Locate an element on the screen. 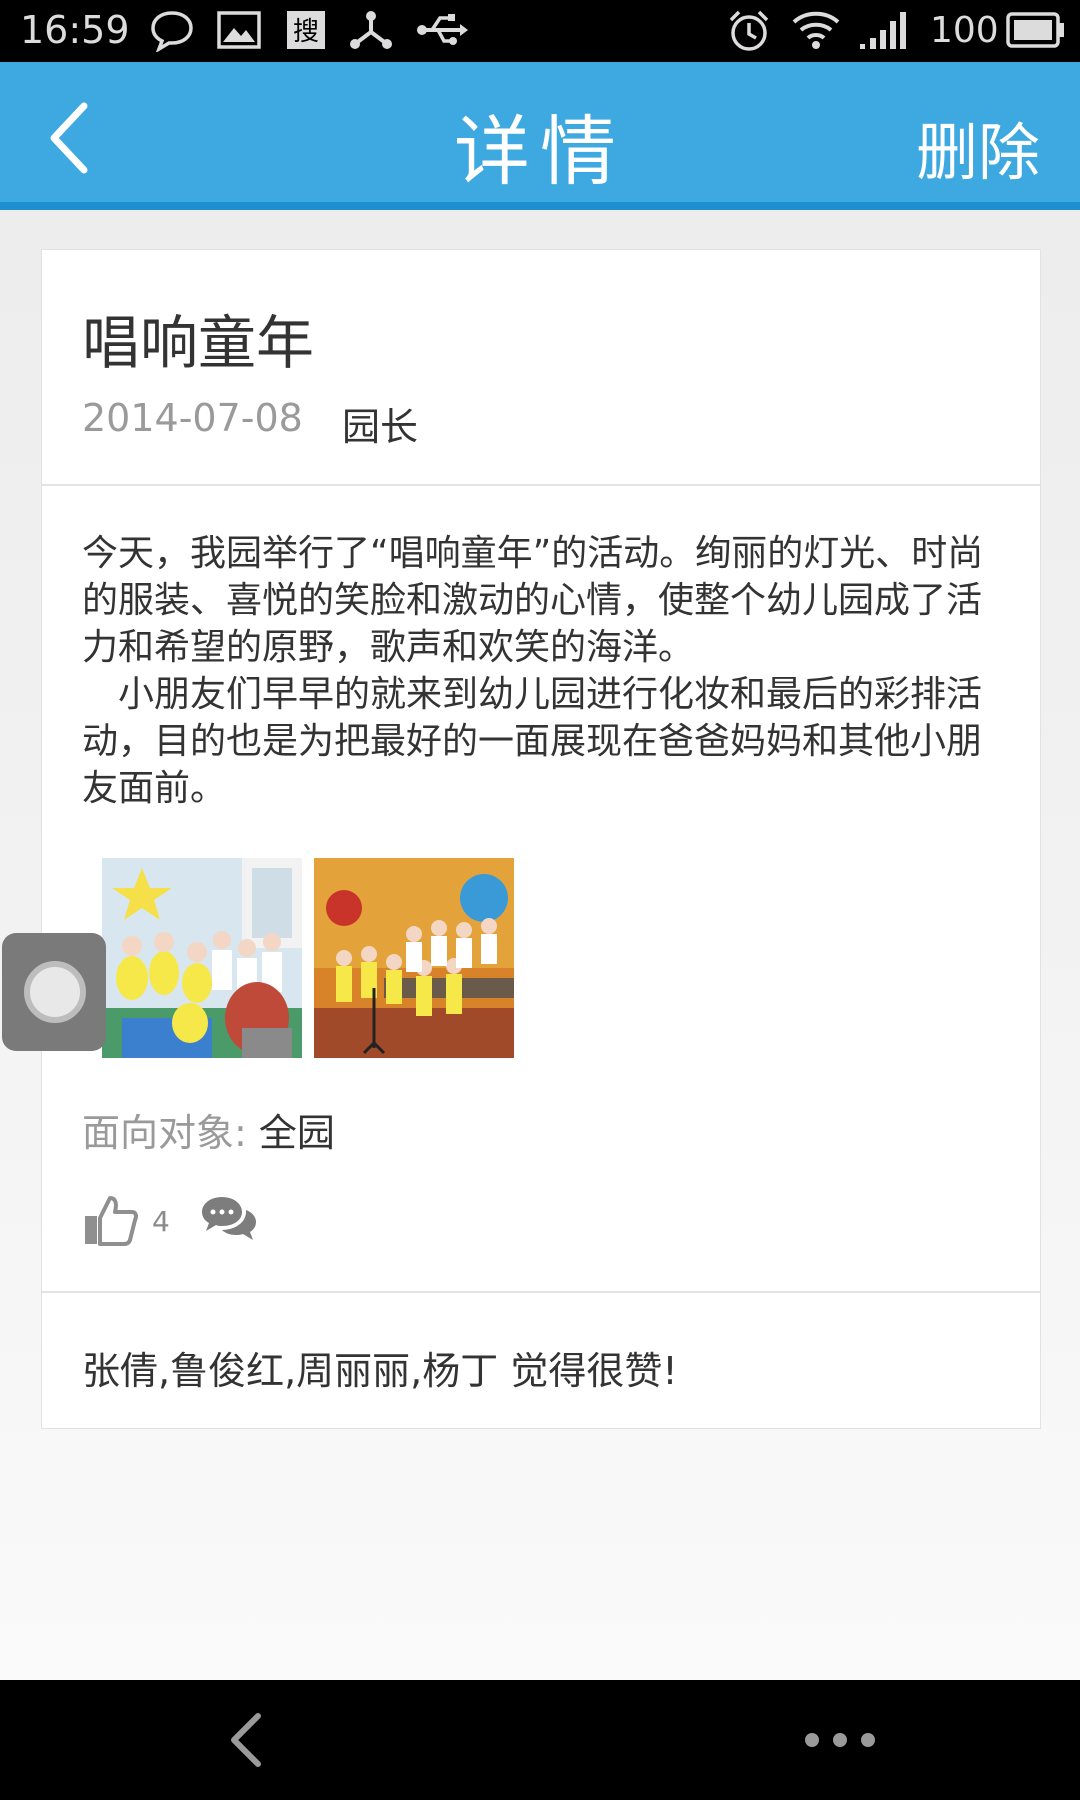 This screenshot has height=1800, width=1080. thumbs-up-icon is located at coordinates (110, 1220).